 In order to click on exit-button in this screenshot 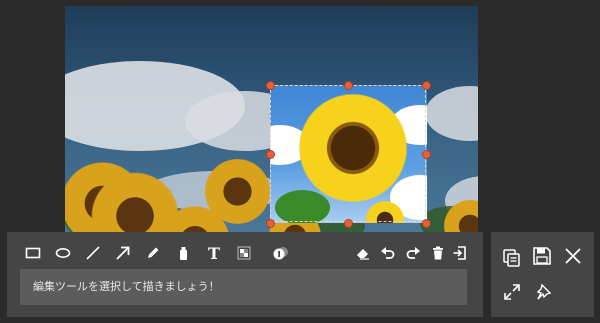, I will do `click(460, 253)`.